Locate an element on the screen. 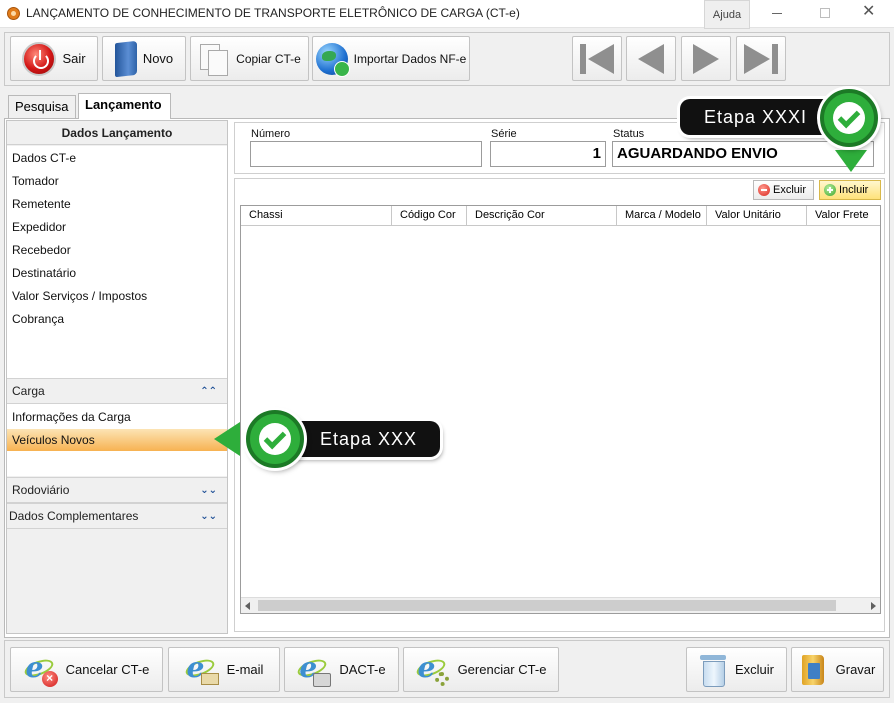 This screenshot has width=894, height=703. cancelar-cte-button: e × Cancelar CT-e is located at coordinates (86, 669).